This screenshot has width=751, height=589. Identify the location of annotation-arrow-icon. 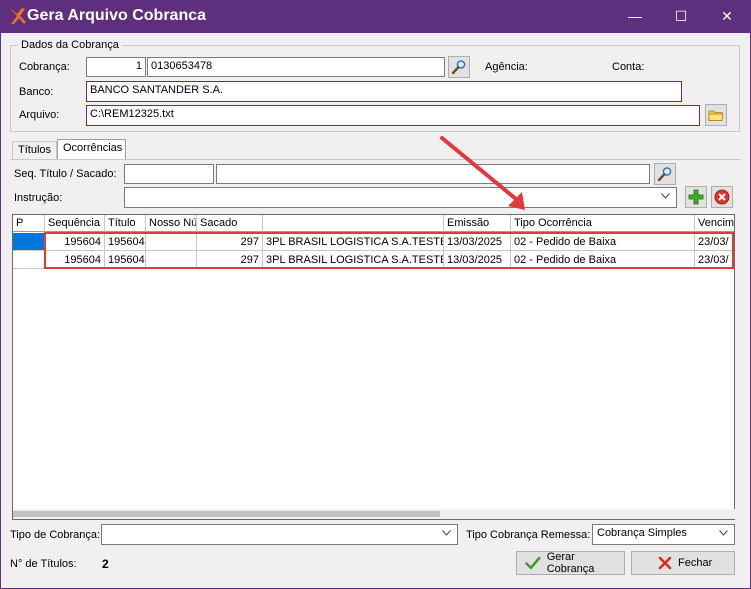
(482, 173).